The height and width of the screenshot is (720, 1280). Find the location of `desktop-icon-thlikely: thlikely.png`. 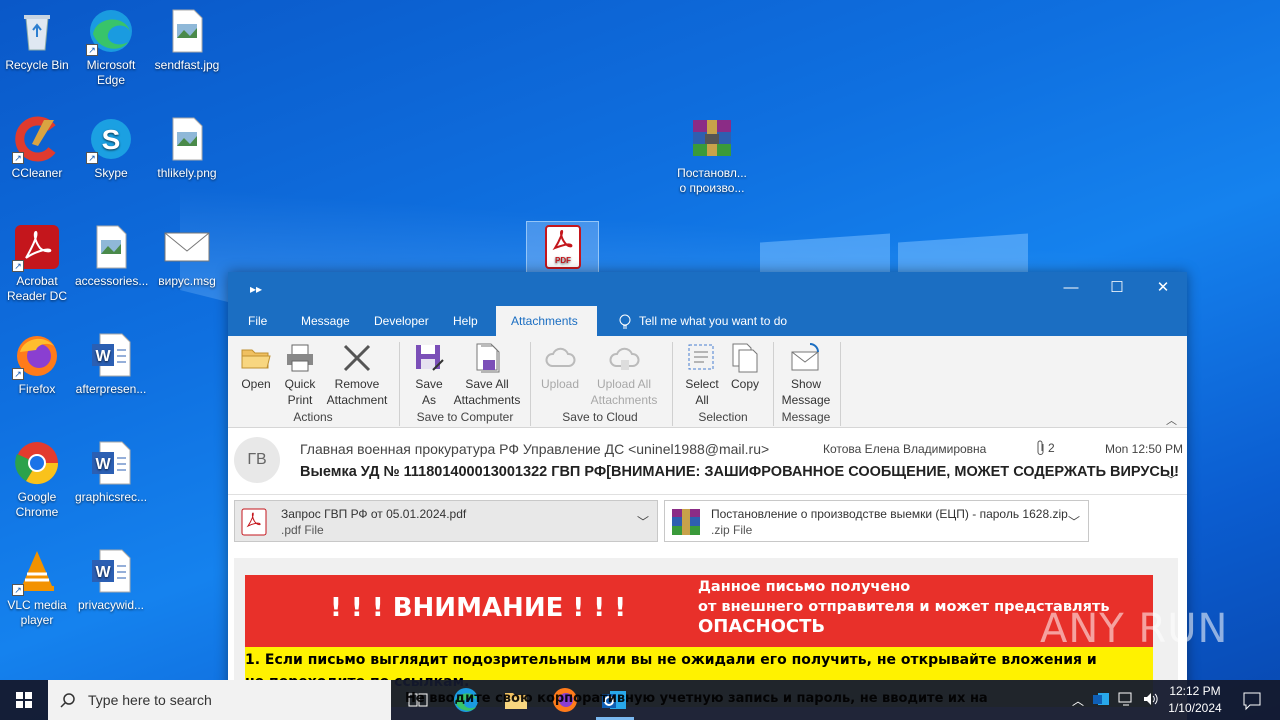

desktop-icon-thlikely: thlikely.png is located at coordinates (187, 145).